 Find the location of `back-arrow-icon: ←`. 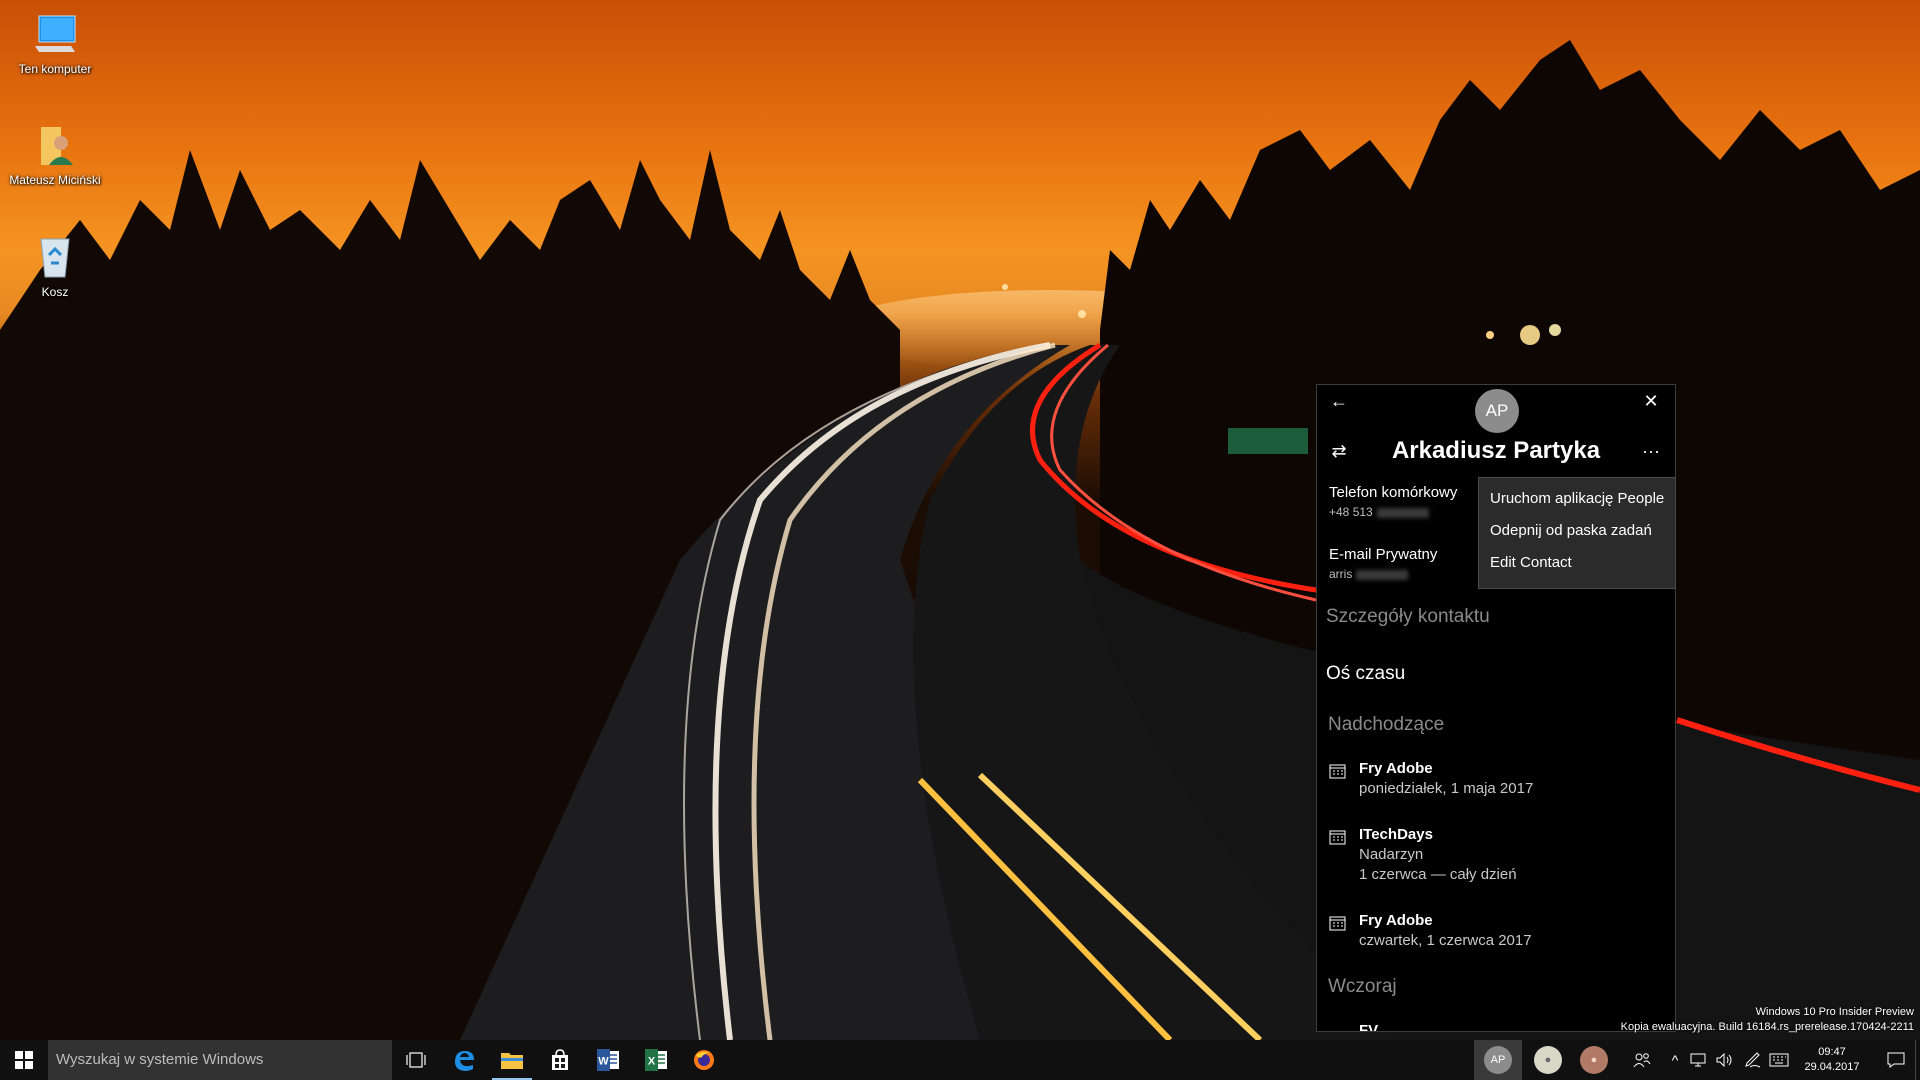

back-arrow-icon: ← is located at coordinates (1339, 400).